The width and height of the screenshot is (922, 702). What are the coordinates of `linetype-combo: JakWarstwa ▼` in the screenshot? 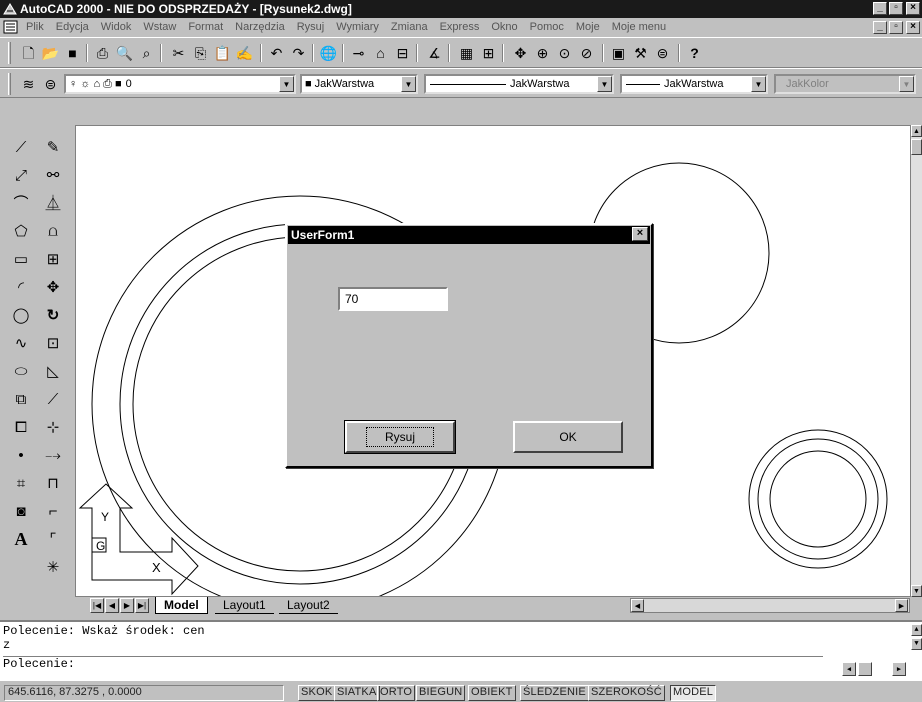 It's located at (519, 84).